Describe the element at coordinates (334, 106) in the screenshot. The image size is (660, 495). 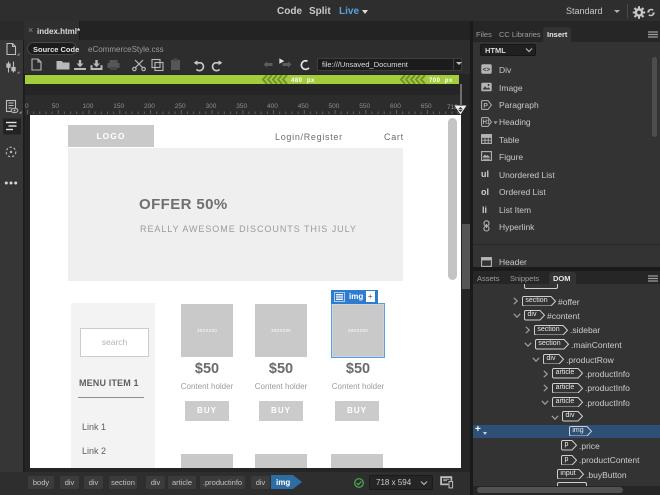
I see `svg-text: 500` at that location.